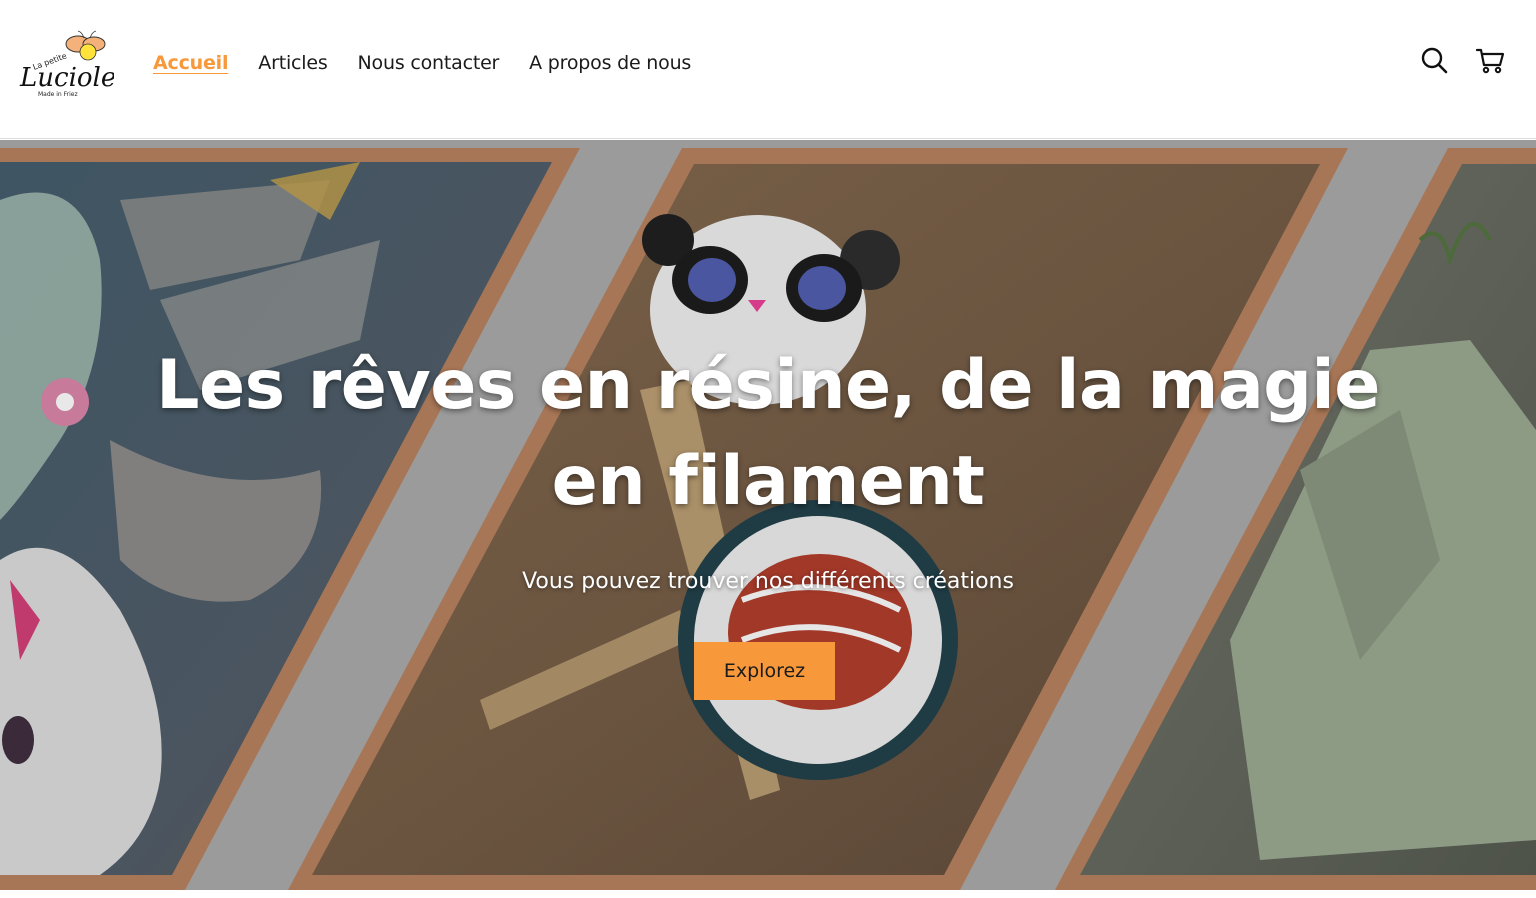 This screenshot has height=898, width=1536. Describe the element at coordinates (66, 78) in the screenshot. I see `svg-text: Luciole` at that location.